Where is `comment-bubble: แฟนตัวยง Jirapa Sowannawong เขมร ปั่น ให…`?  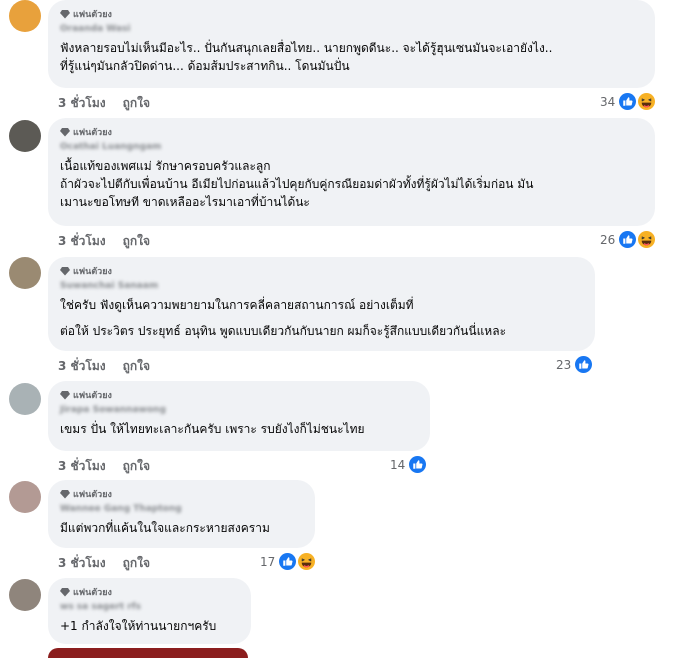
comment-bubble: แฟนตัวยง Jirapa Sowannawong เขมร ปั่น ให… is located at coordinates (239, 416).